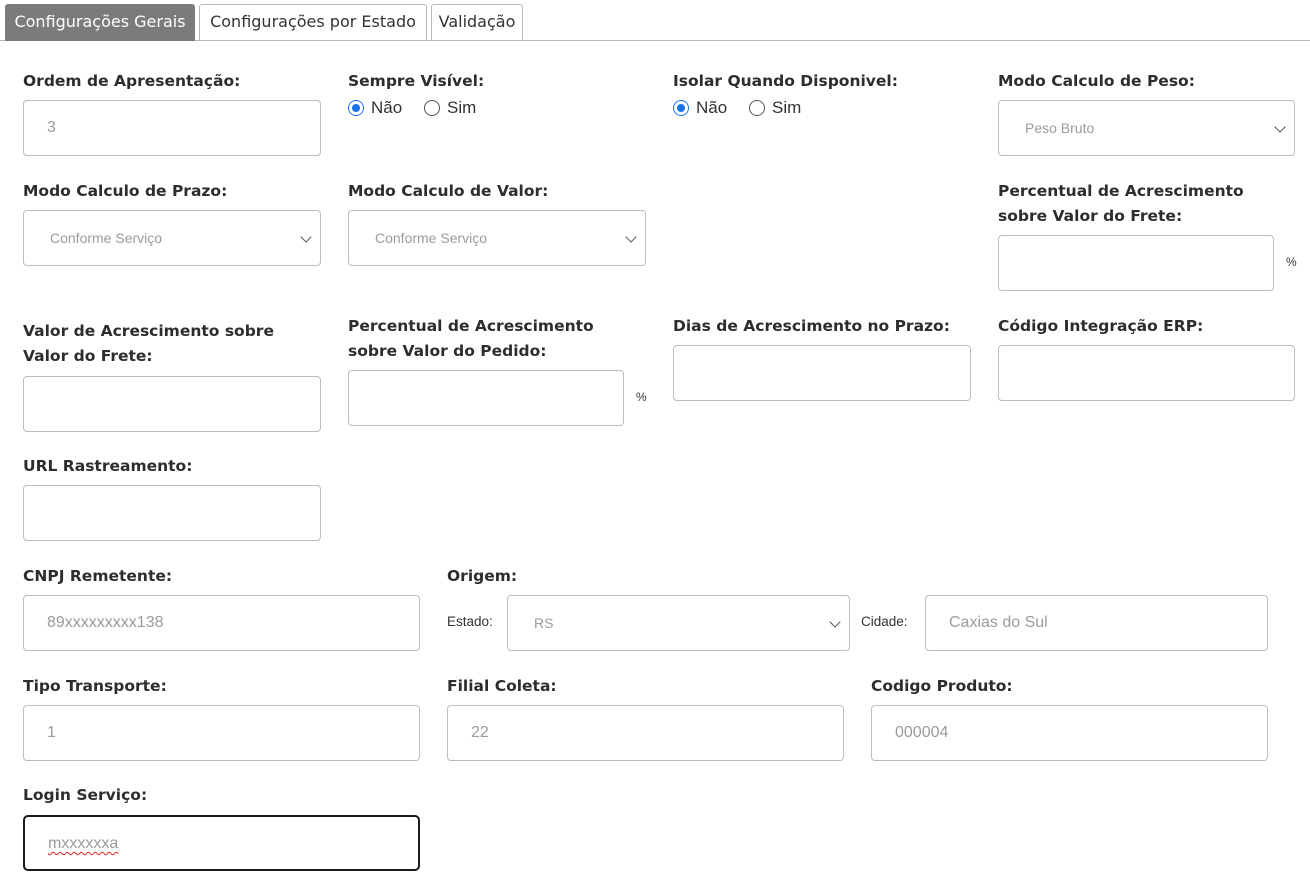 Image resolution: width=1310 pixels, height=883 pixels. What do you see at coordinates (1146, 373) in the screenshot?
I see `codigo-integracao-erp-input` at bounding box center [1146, 373].